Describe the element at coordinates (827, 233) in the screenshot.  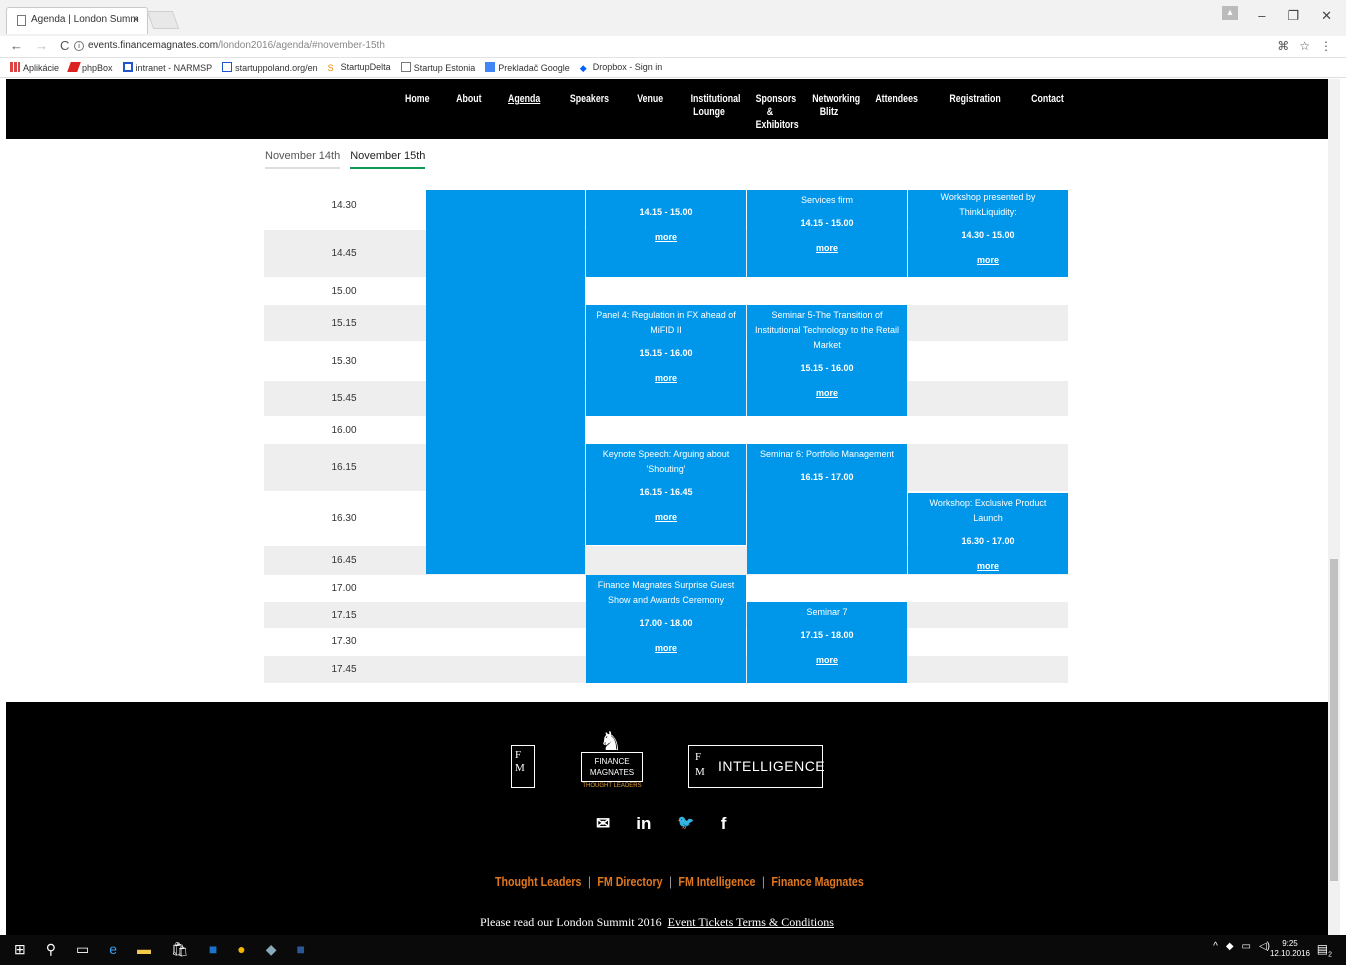
I see `event-block: Services firm 14.15 - 15.00 more` at that location.